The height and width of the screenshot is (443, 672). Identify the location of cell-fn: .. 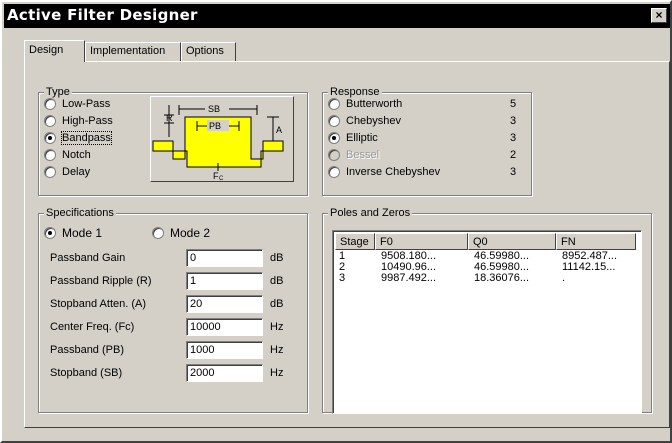
(564, 278).